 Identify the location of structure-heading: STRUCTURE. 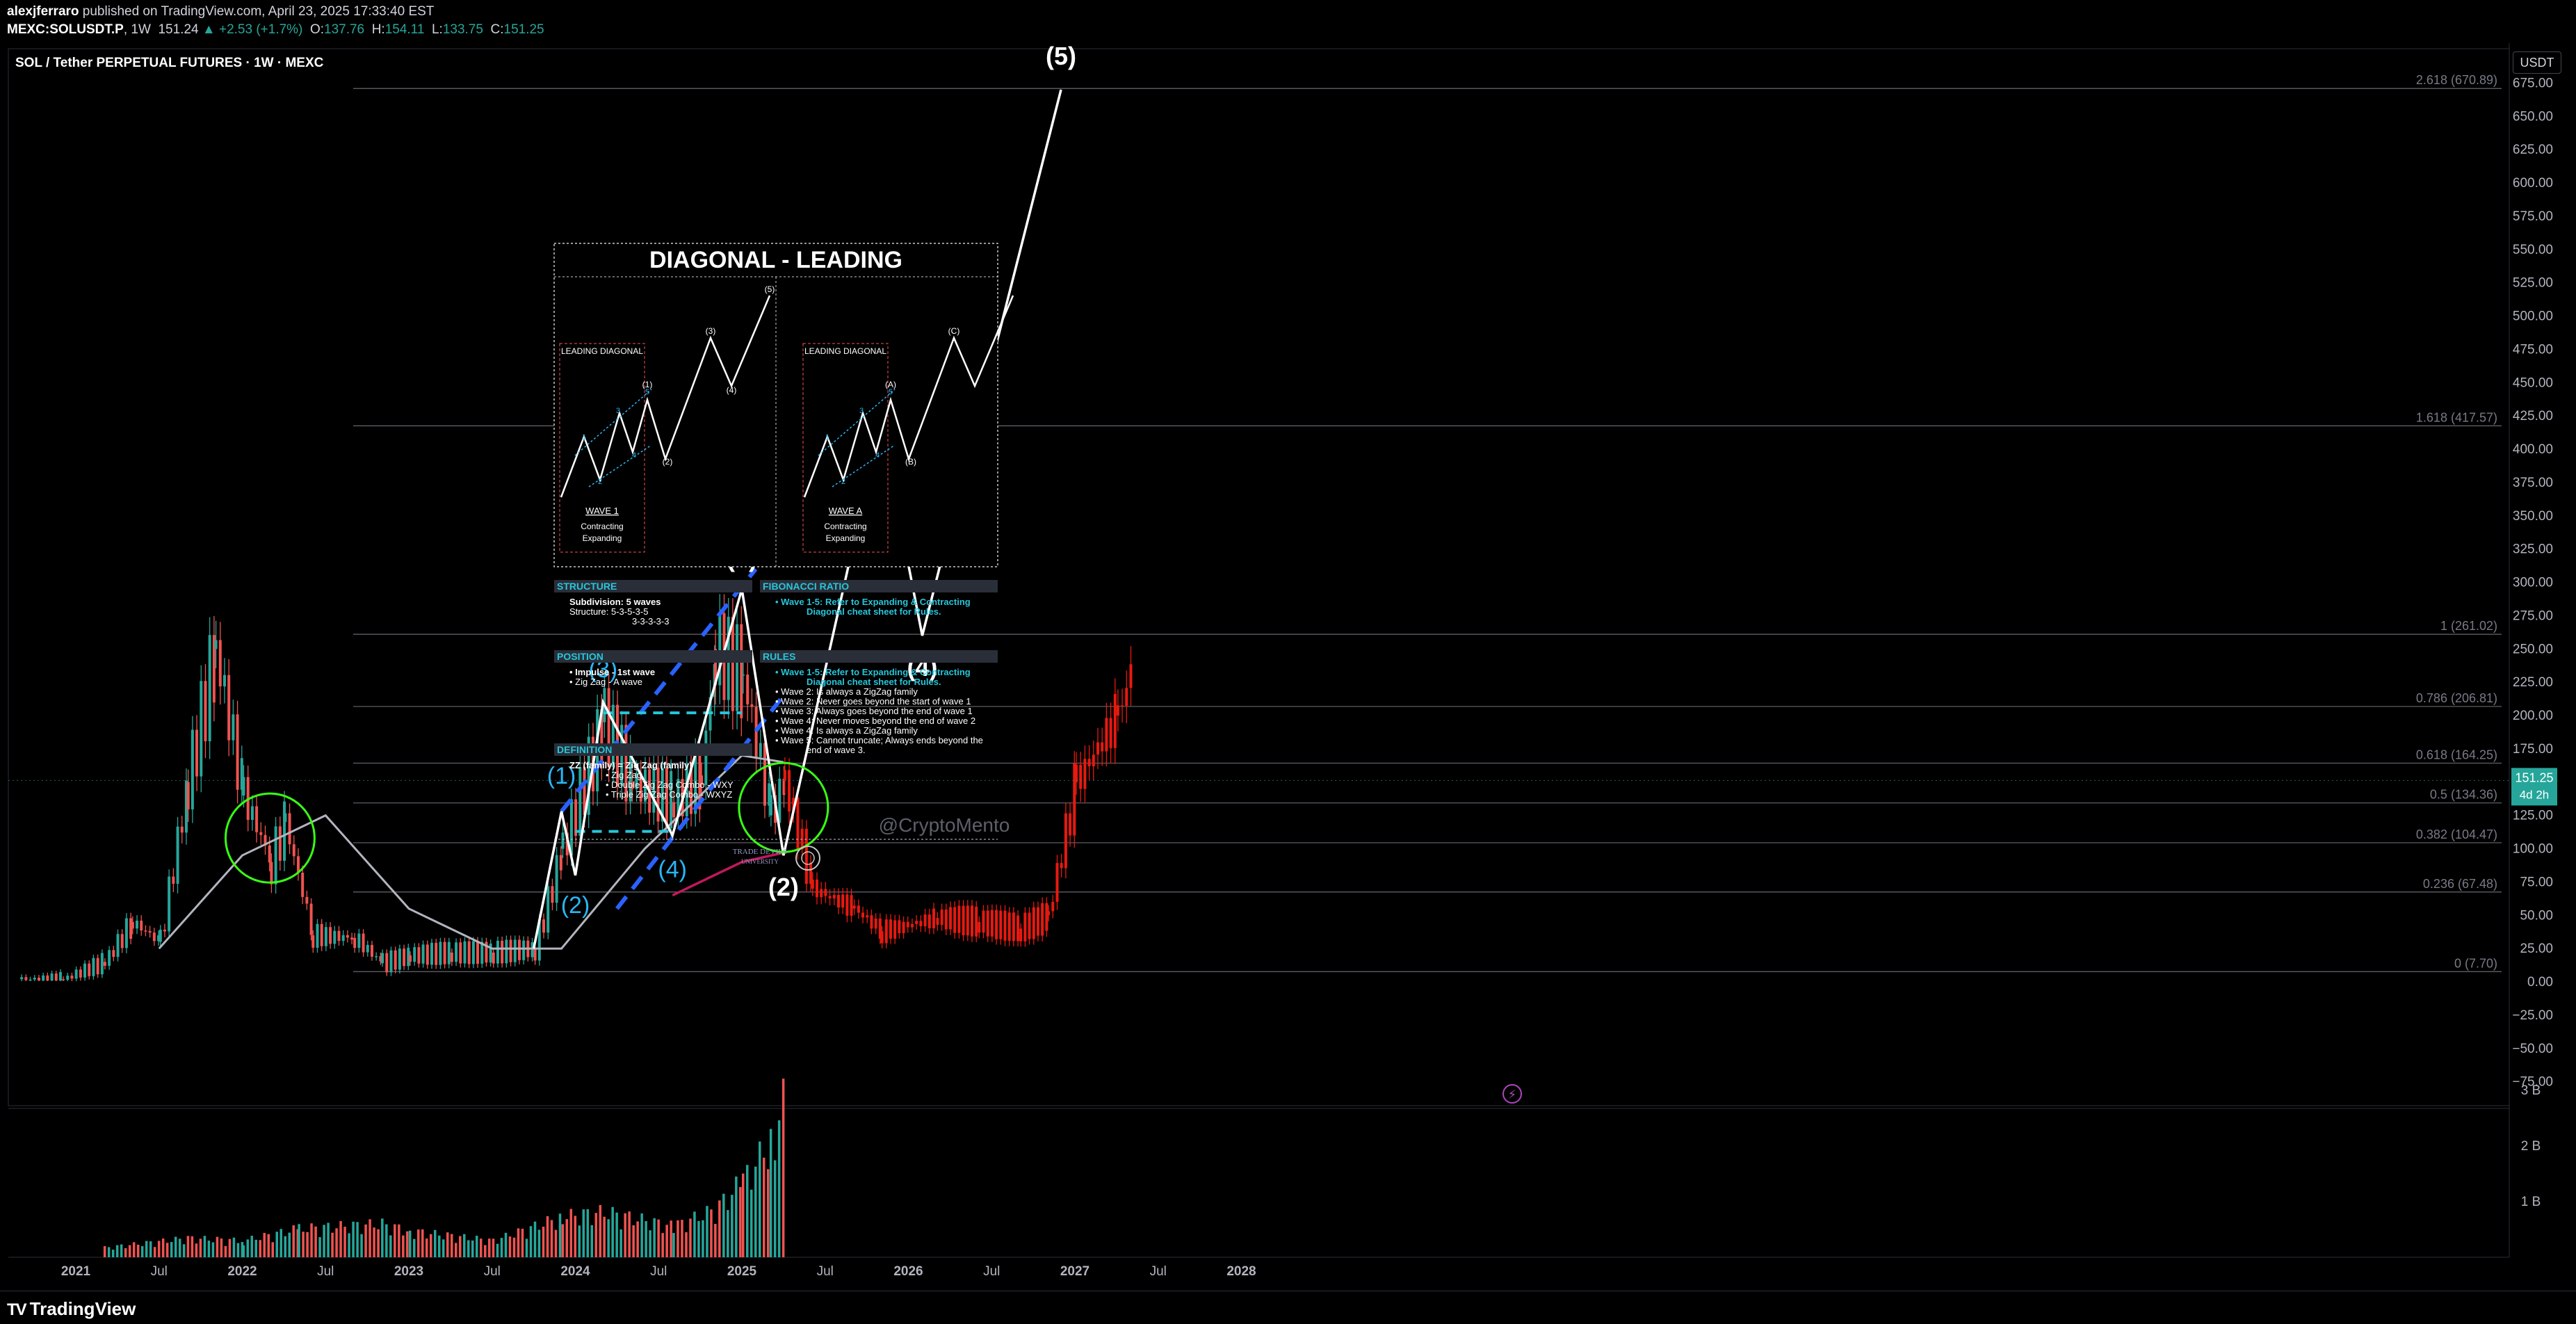
(587, 586).